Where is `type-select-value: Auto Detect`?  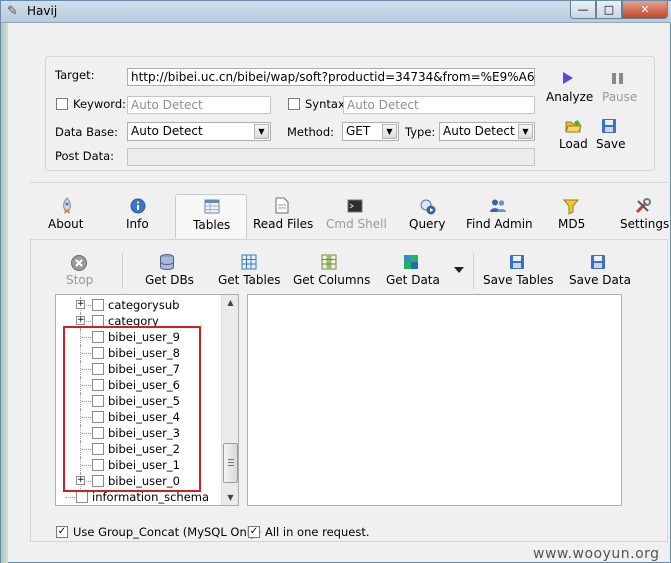
type-select-value: Auto Detect is located at coordinates (479, 131).